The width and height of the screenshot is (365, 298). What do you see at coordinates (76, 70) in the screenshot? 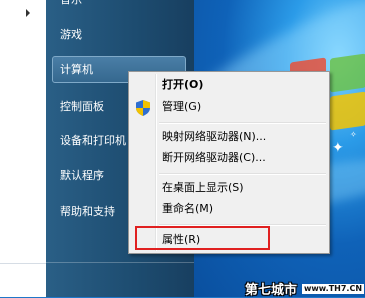
I see `start-item-computer: 计算机` at bounding box center [76, 70].